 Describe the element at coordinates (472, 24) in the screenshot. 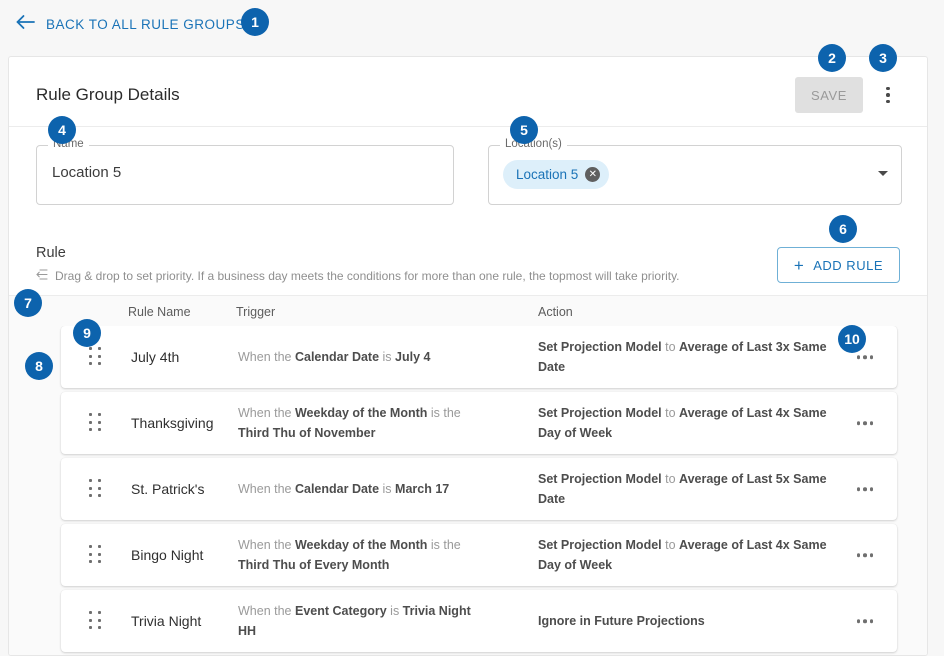

I see `top-bar: BACK TO ALL RULE GROUPS` at that location.